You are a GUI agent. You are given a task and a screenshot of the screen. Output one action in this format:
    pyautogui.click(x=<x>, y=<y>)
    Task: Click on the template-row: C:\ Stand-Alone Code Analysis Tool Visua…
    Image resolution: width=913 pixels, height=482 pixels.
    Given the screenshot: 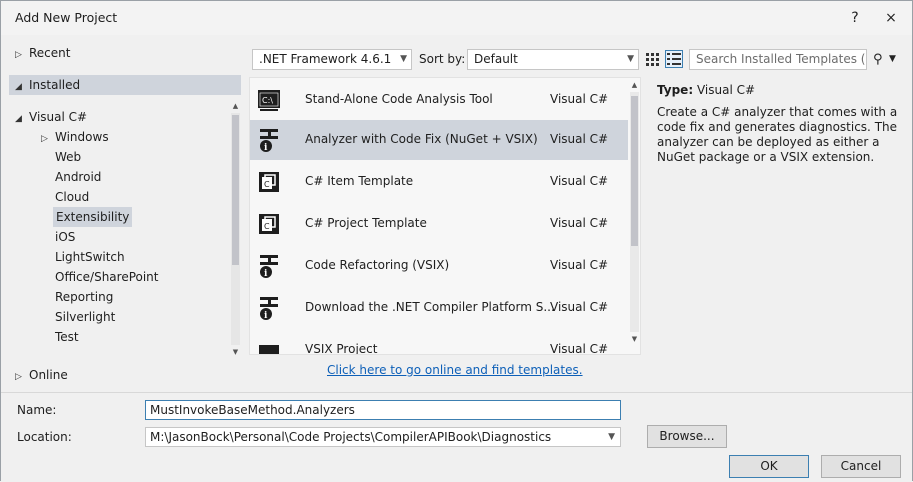 What is the action you would take?
    pyautogui.click(x=439, y=100)
    